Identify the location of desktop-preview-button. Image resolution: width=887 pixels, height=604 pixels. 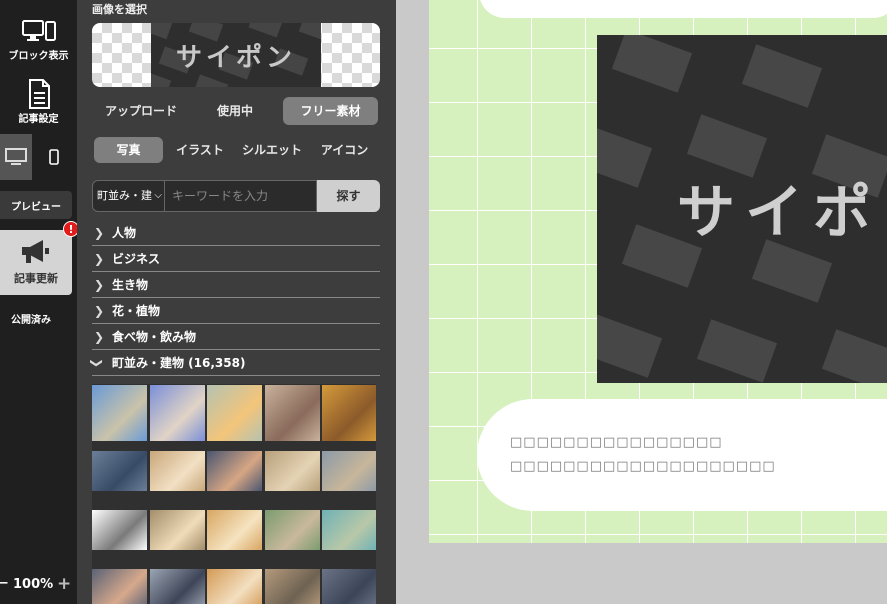
(16, 157).